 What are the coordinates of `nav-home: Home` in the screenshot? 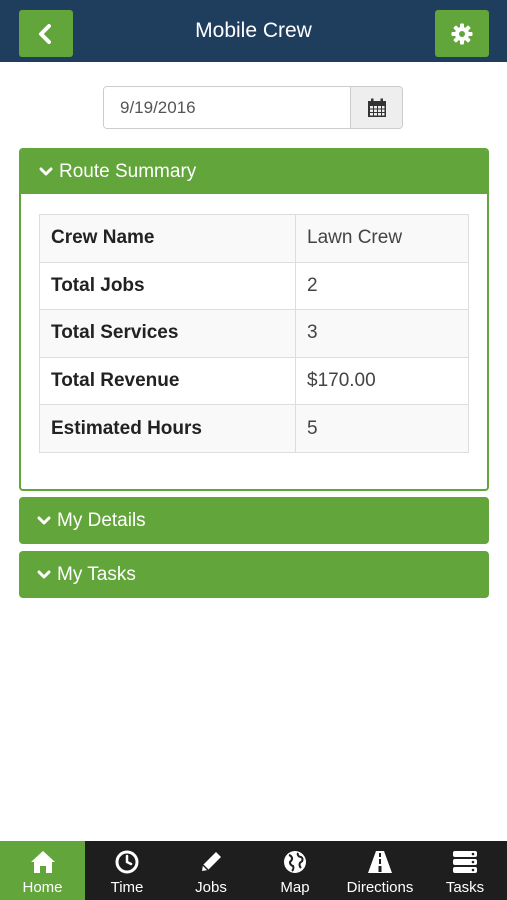 It's located at (42, 870).